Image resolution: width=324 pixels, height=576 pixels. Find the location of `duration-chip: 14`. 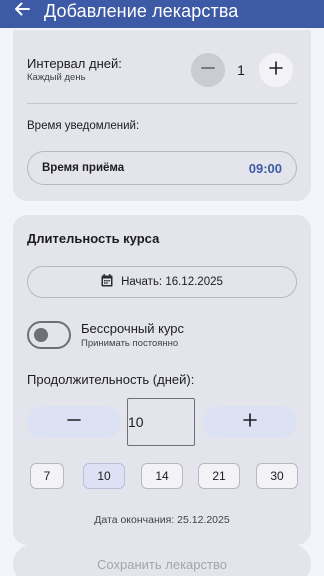

duration-chip: 14 is located at coordinates (162, 476).